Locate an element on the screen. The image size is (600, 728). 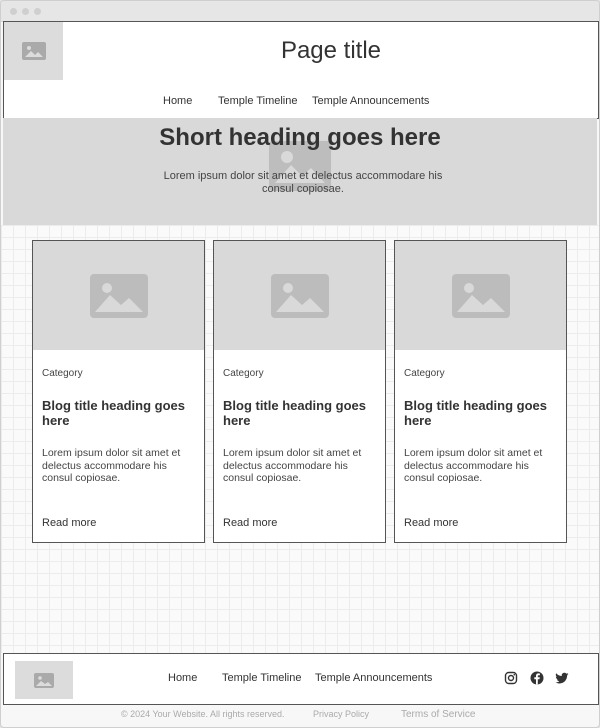
page-title: Page title is located at coordinates (331, 50).